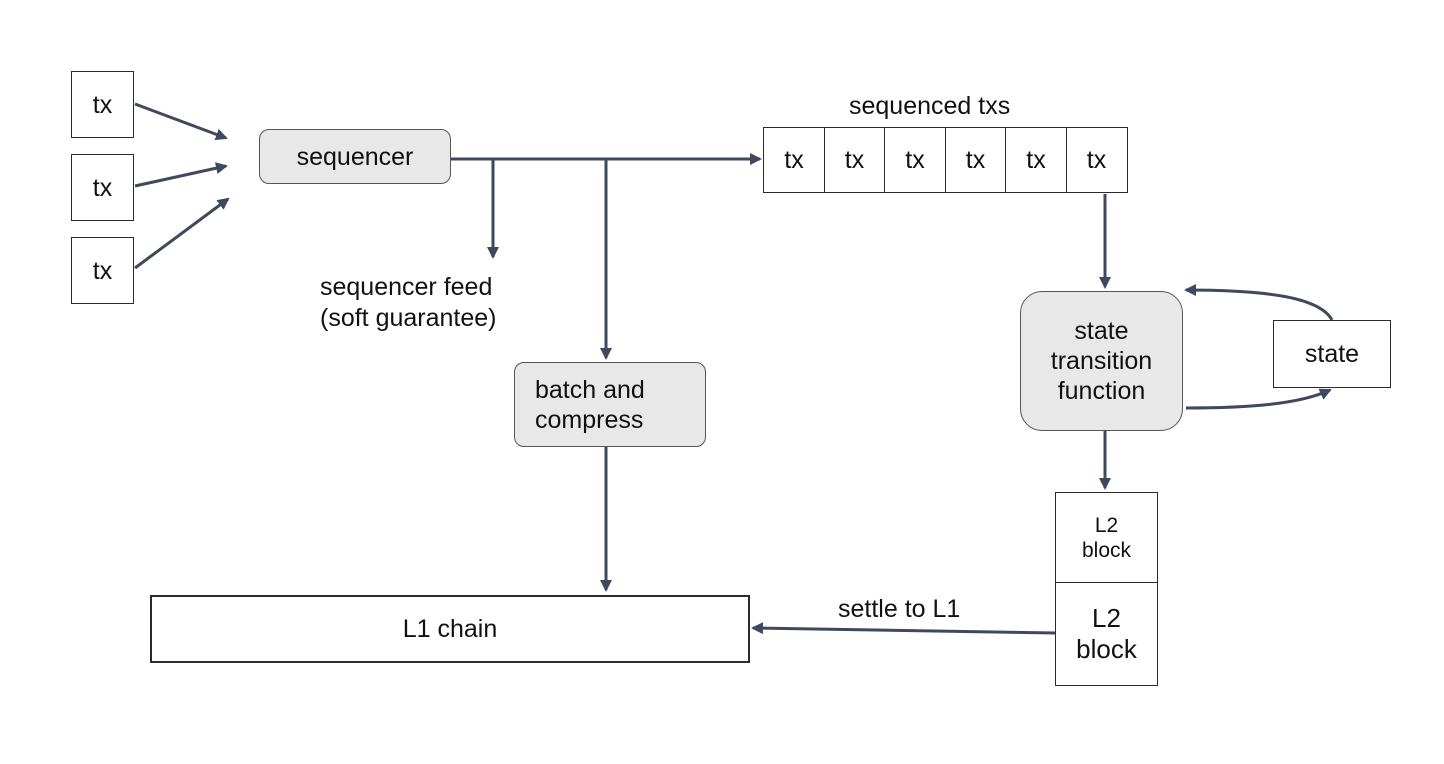 The width and height of the screenshot is (1444, 764). I want to click on state-node: state, so click(1332, 354).